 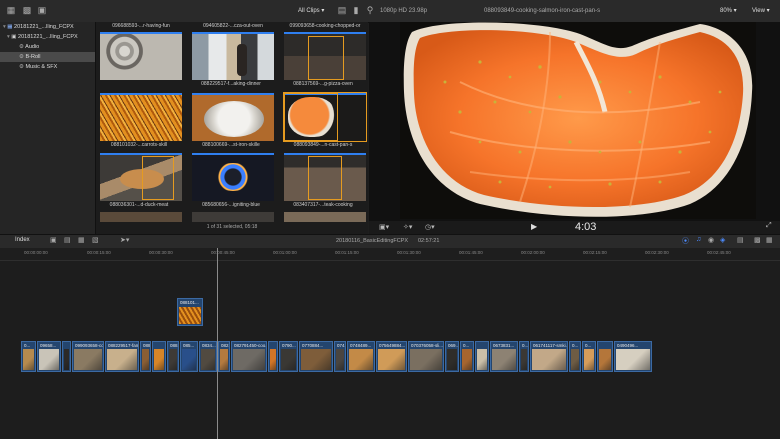 What do you see at coordinates (217, 343) in the screenshot?
I see `playhead` at bounding box center [217, 343].